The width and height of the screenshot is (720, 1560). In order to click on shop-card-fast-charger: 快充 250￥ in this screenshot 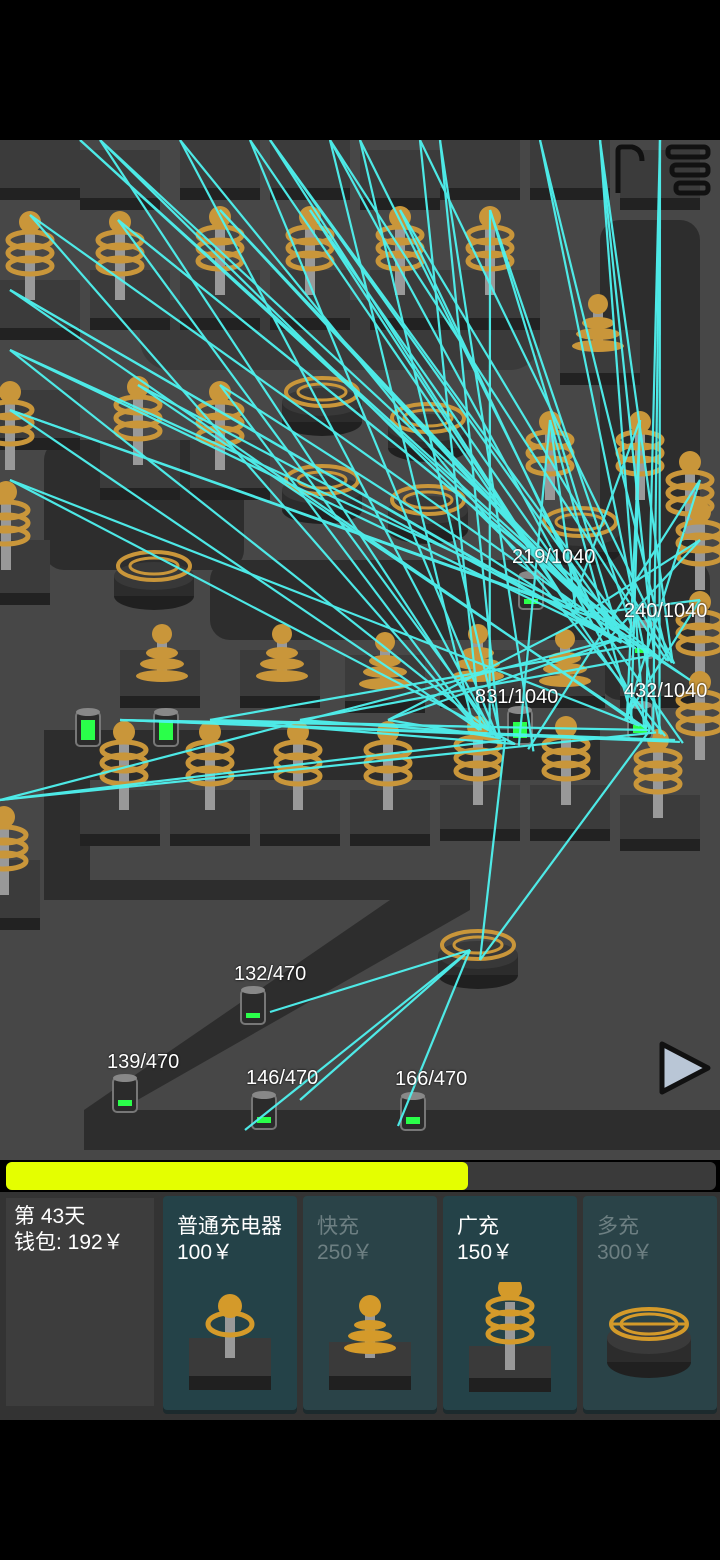, I will do `click(370, 1303)`.